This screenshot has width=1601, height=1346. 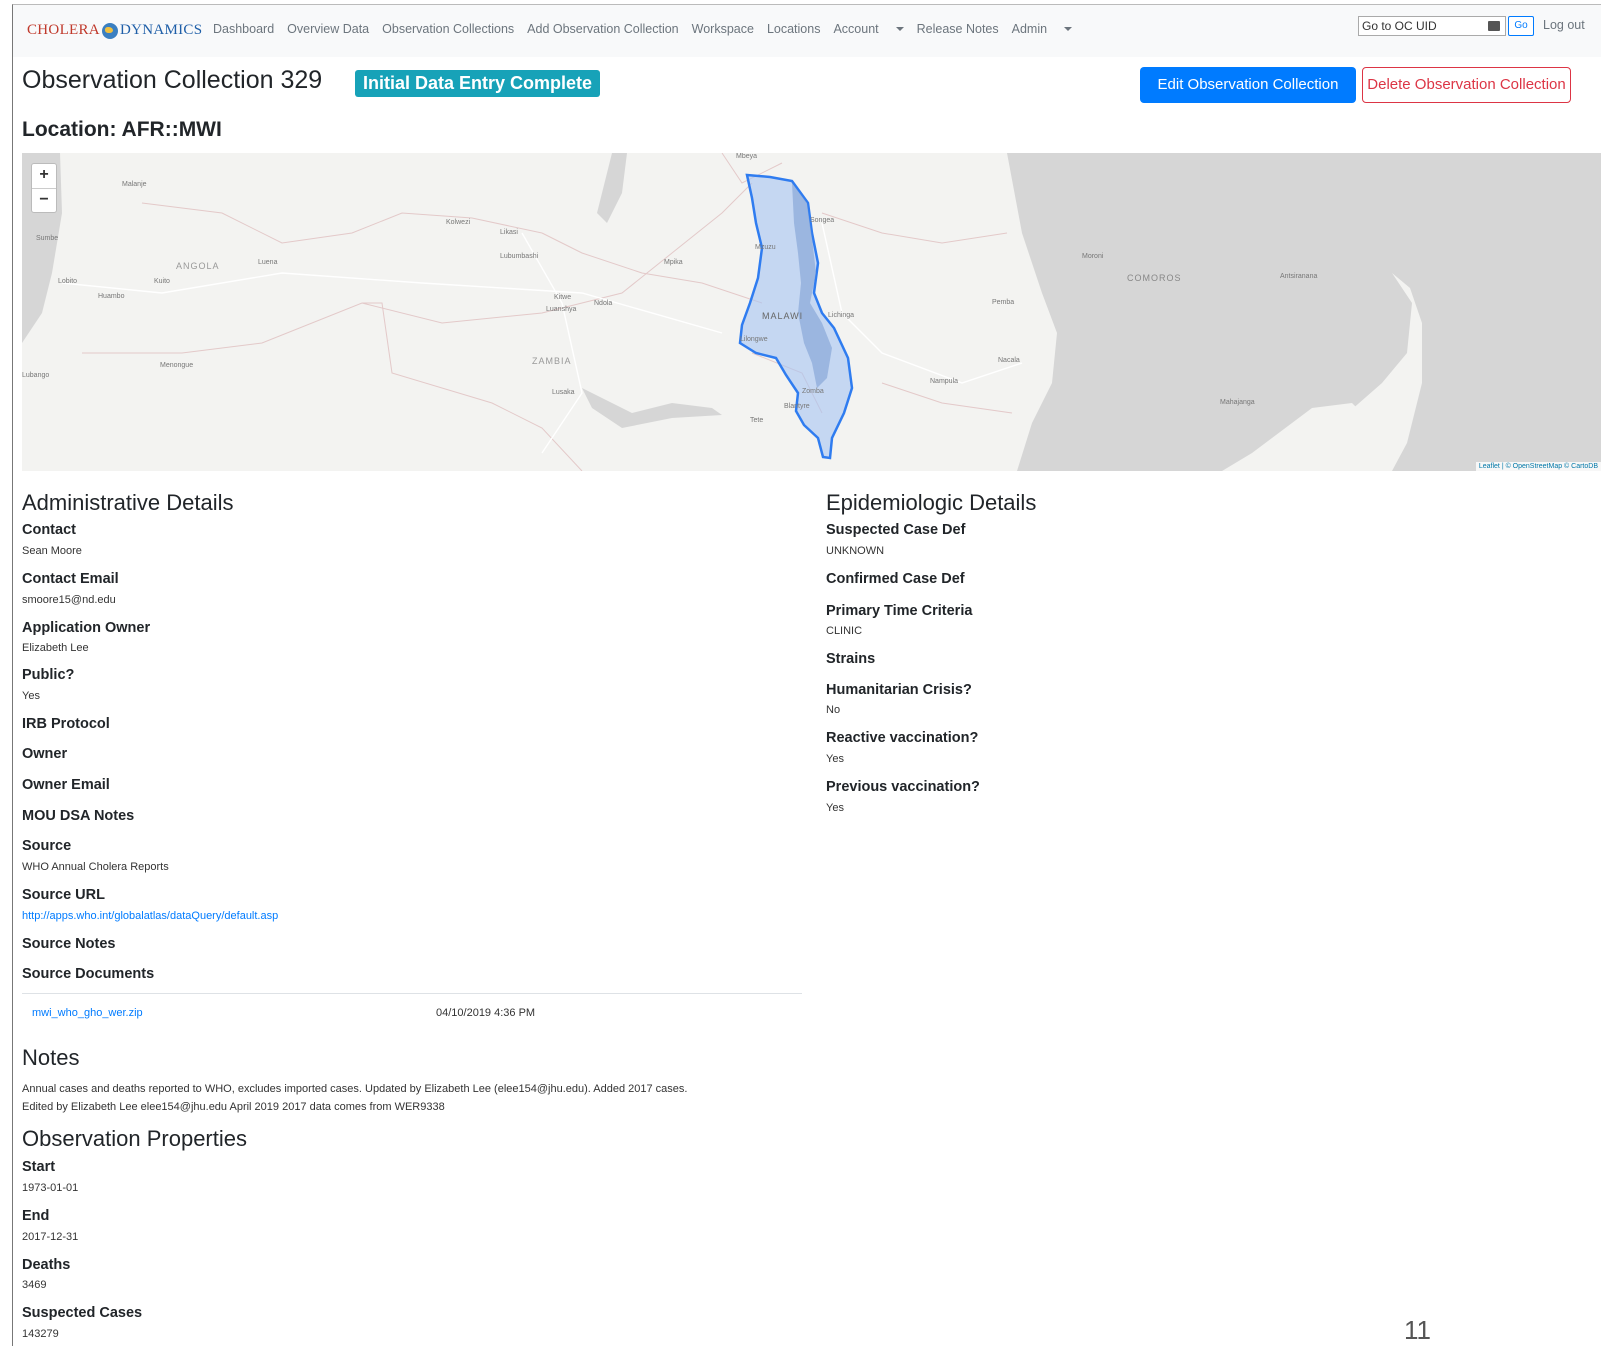 What do you see at coordinates (794, 29) in the screenshot?
I see `nav-locations: Locations` at bounding box center [794, 29].